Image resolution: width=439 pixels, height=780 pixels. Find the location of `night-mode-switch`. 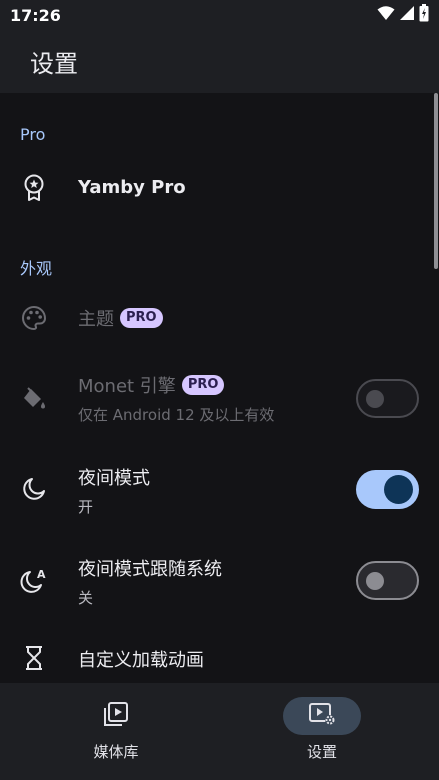

night-mode-switch is located at coordinates (387, 489).